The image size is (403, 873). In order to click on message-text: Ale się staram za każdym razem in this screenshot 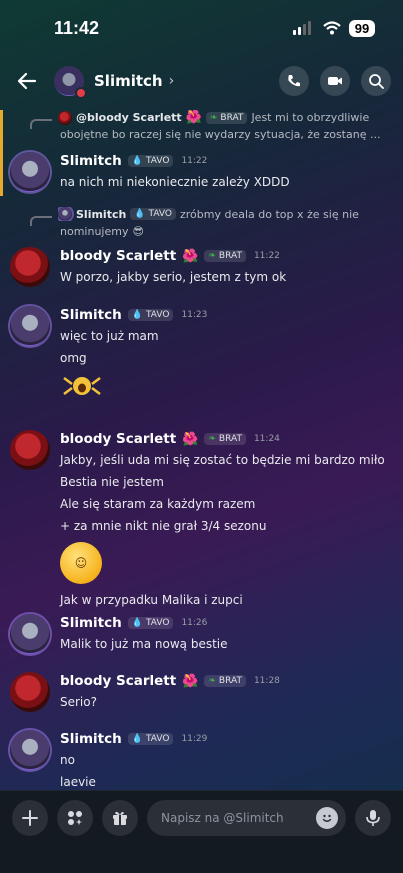, I will do `click(158, 504)`.